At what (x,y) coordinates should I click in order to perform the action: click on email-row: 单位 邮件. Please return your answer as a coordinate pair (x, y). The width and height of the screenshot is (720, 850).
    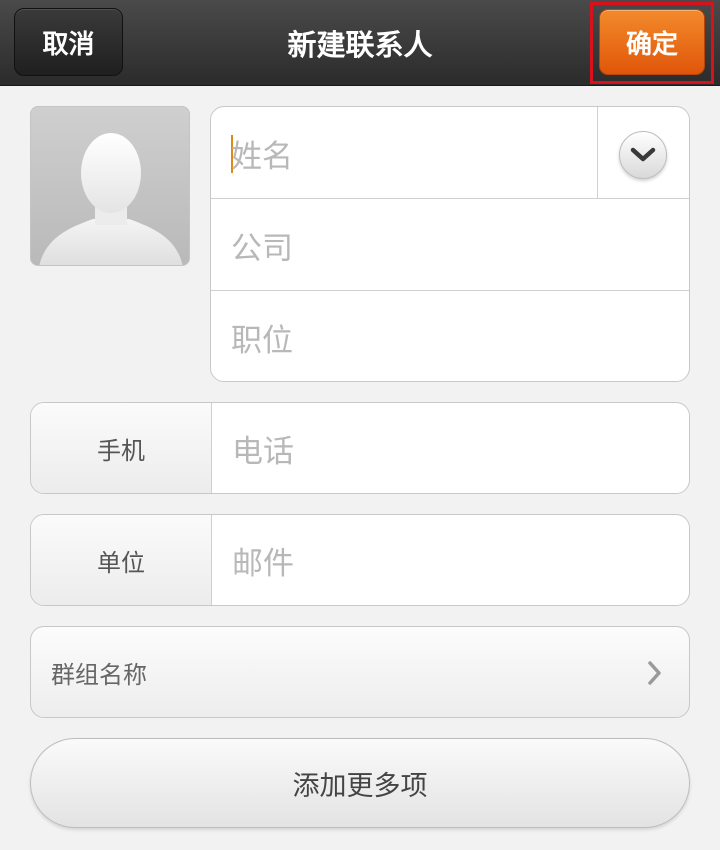
    Looking at the image, I should click on (360, 560).